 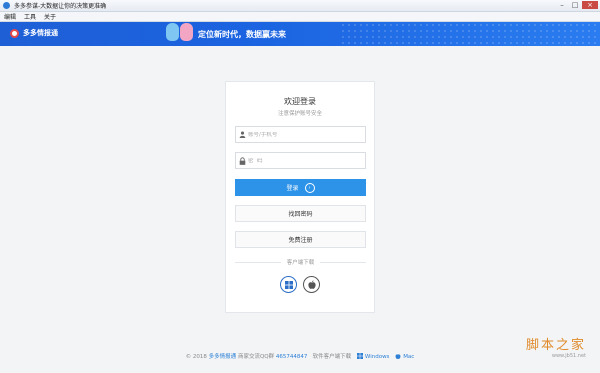 What do you see at coordinates (292, 357) in the screenshot?
I see `qq-number-link: 465744847` at bounding box center [292, 357].